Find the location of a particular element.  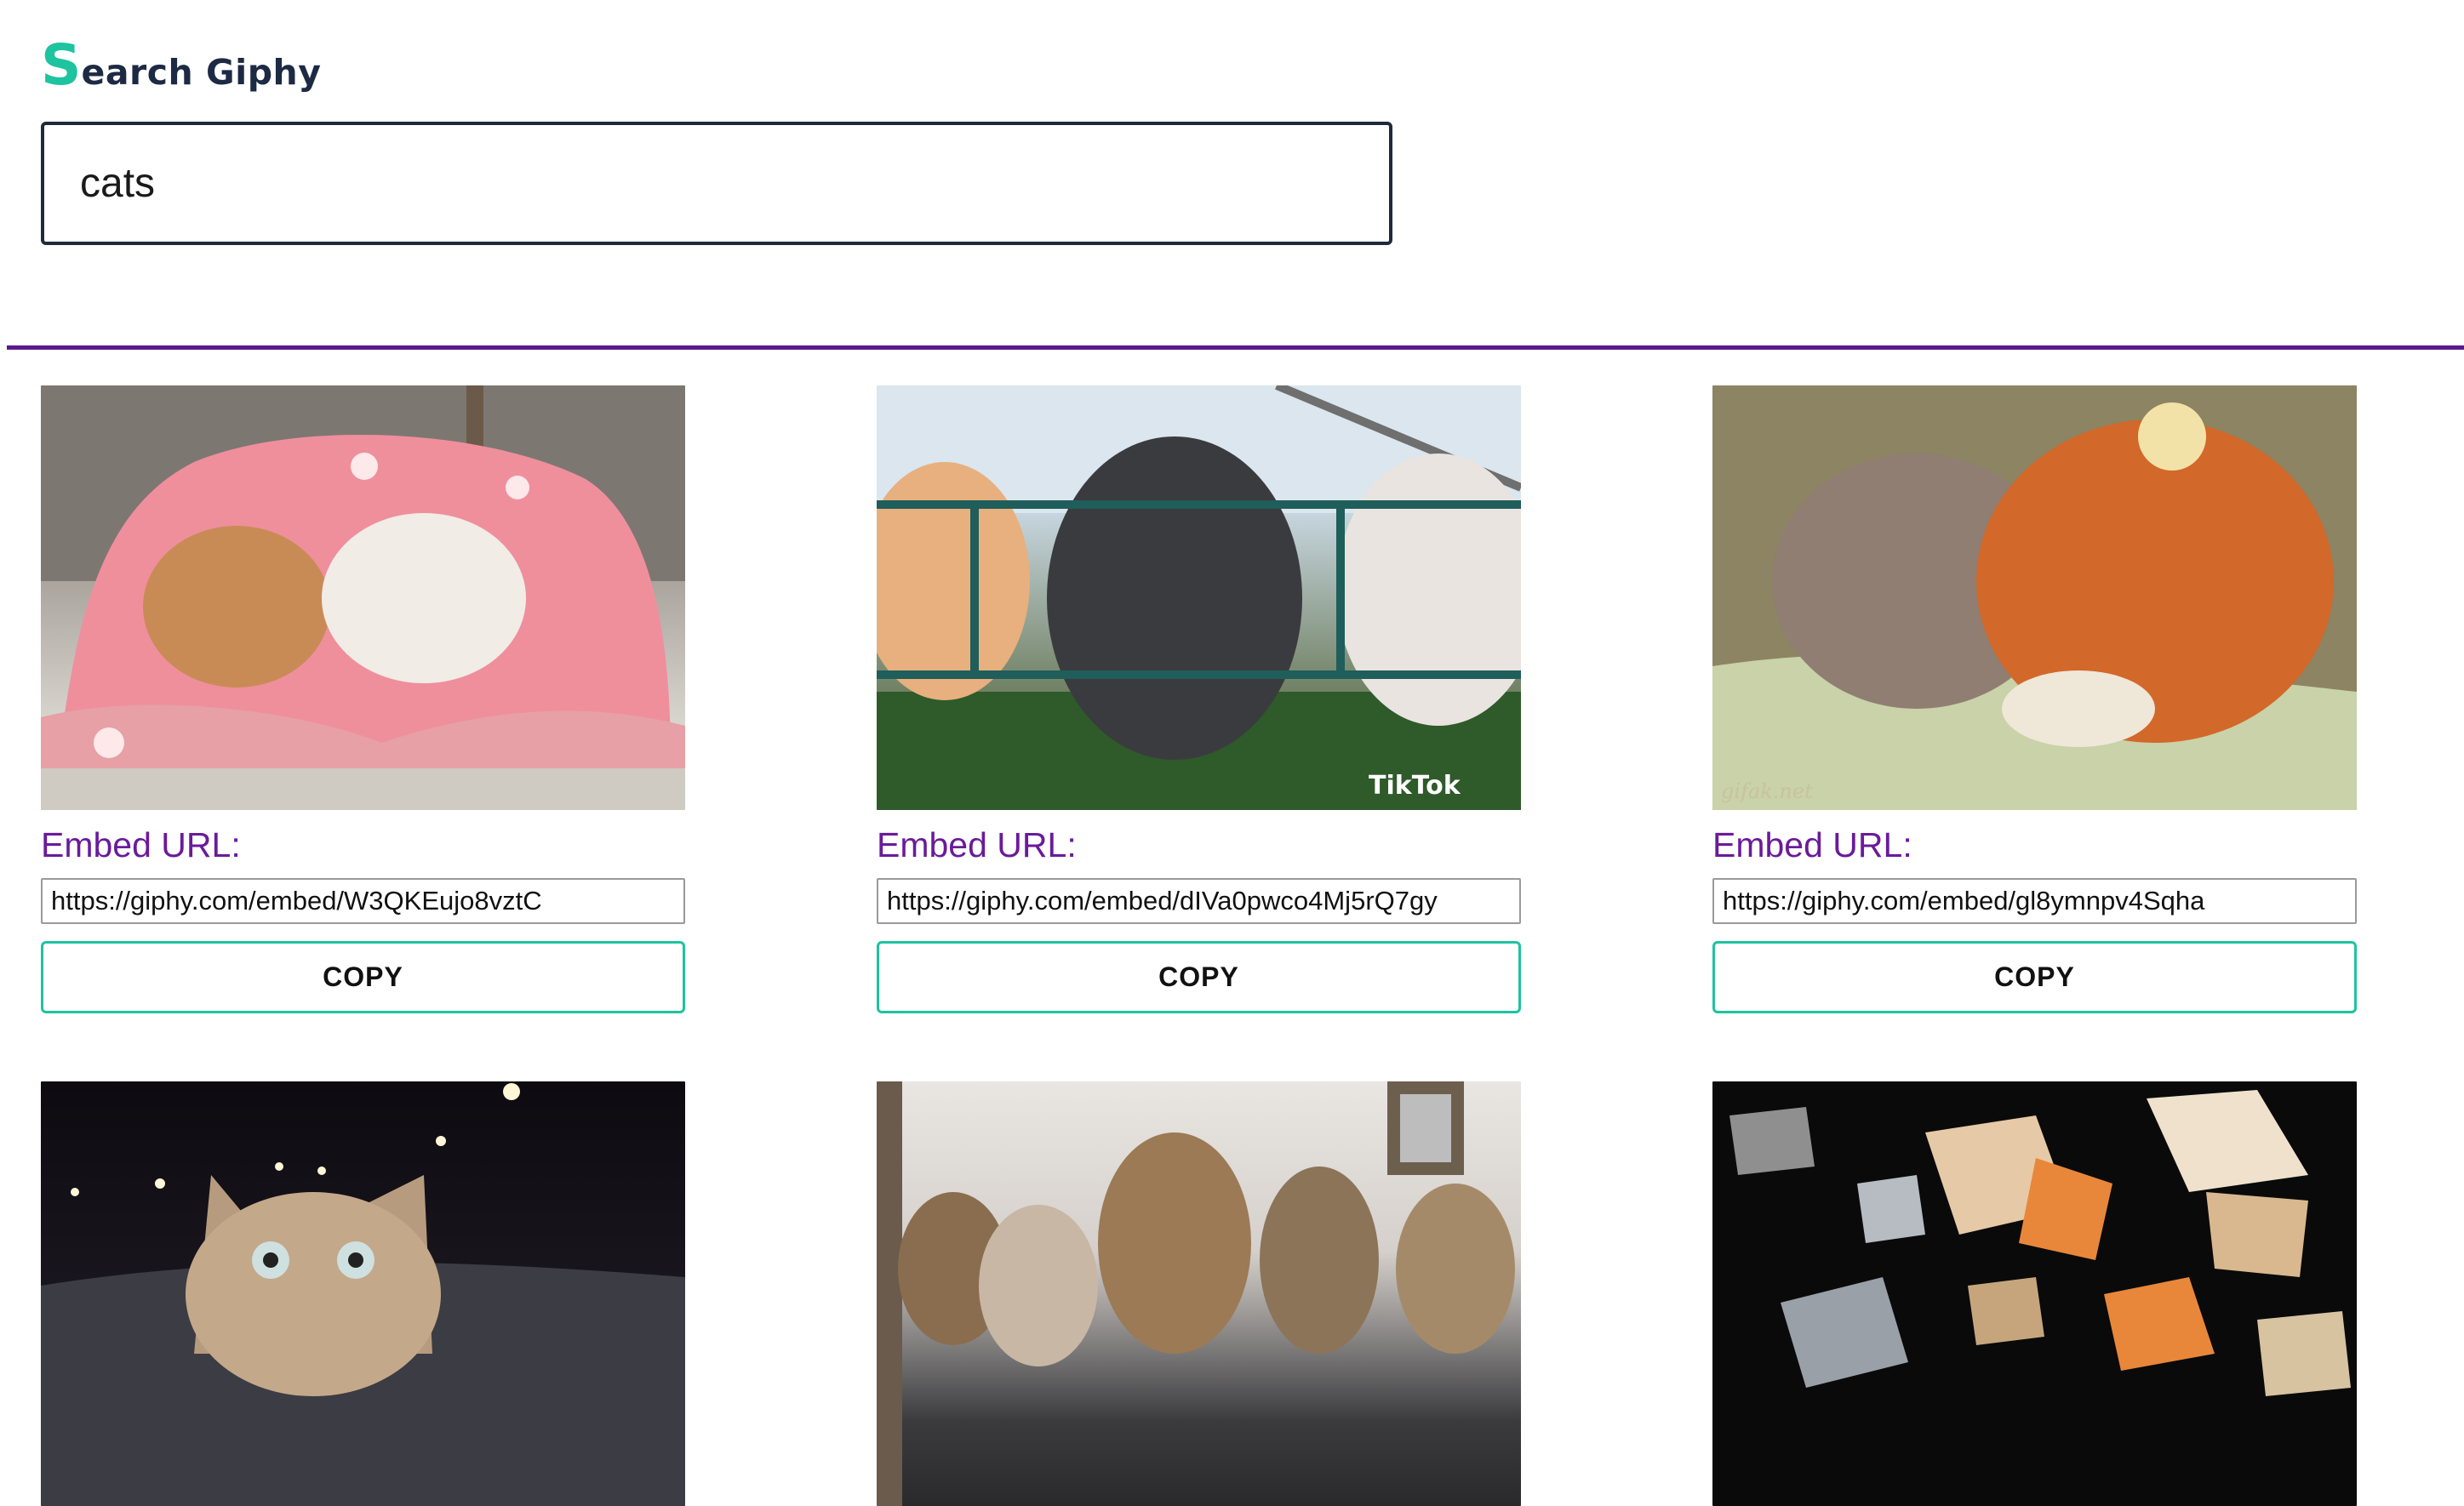

gif-artwork: TikTok is located at coordinates (1199, 597).